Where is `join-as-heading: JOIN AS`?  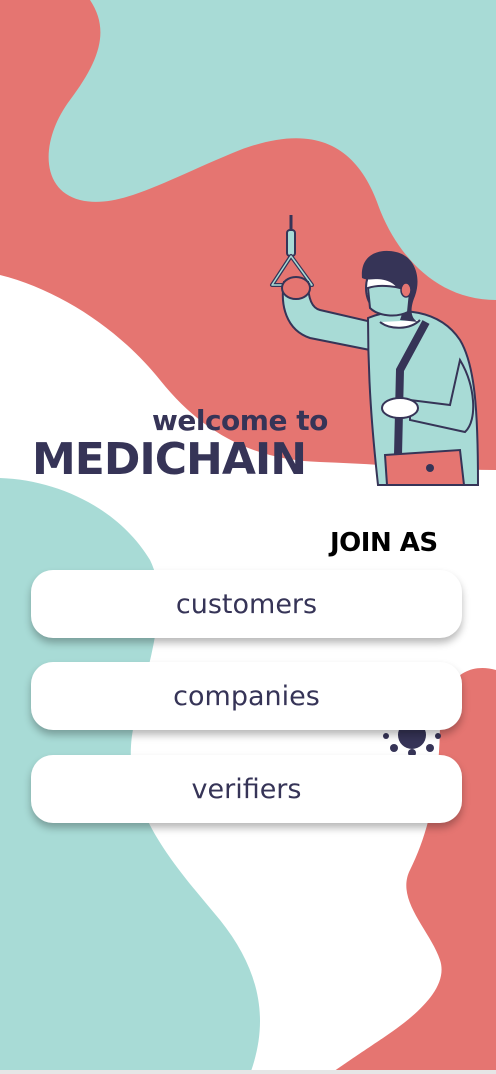
join-as-heading: JOIN AS is located at coordinates (384, 543).